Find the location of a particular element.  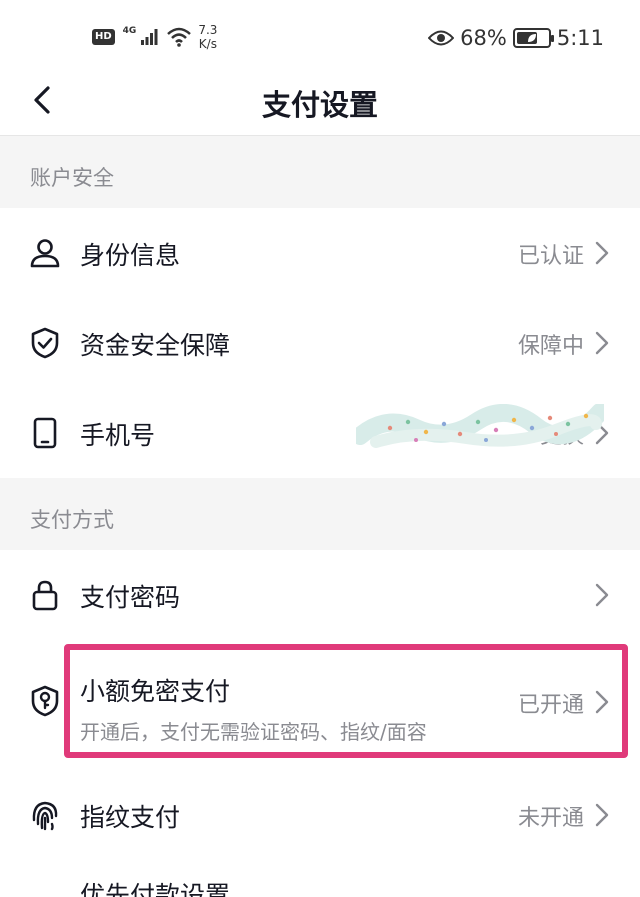

identity-label: 身份信息 is located at coordinates (130, 255).